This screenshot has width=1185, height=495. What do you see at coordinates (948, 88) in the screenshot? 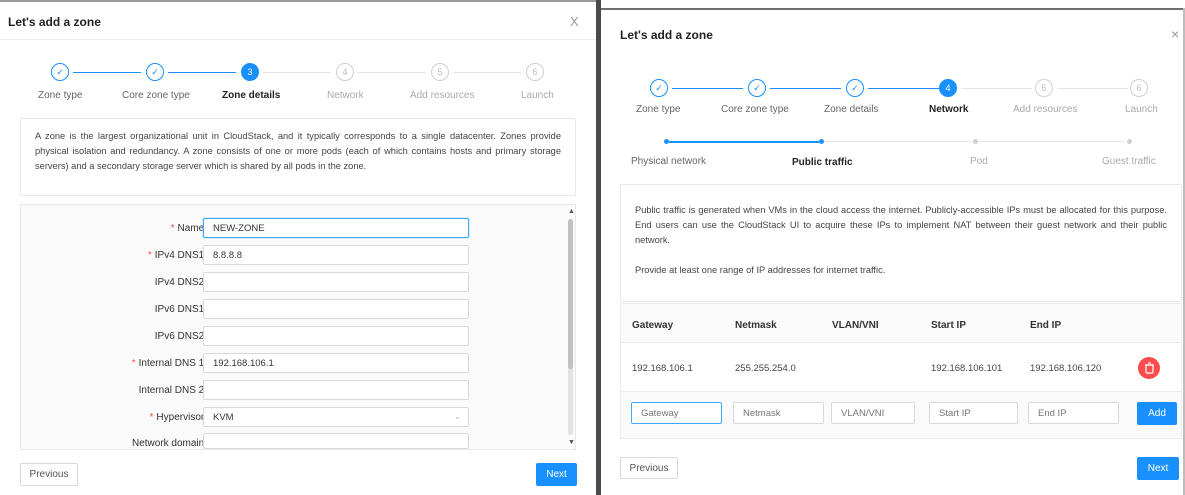
I see `step-current: 4` at bounding box center [948, 88].